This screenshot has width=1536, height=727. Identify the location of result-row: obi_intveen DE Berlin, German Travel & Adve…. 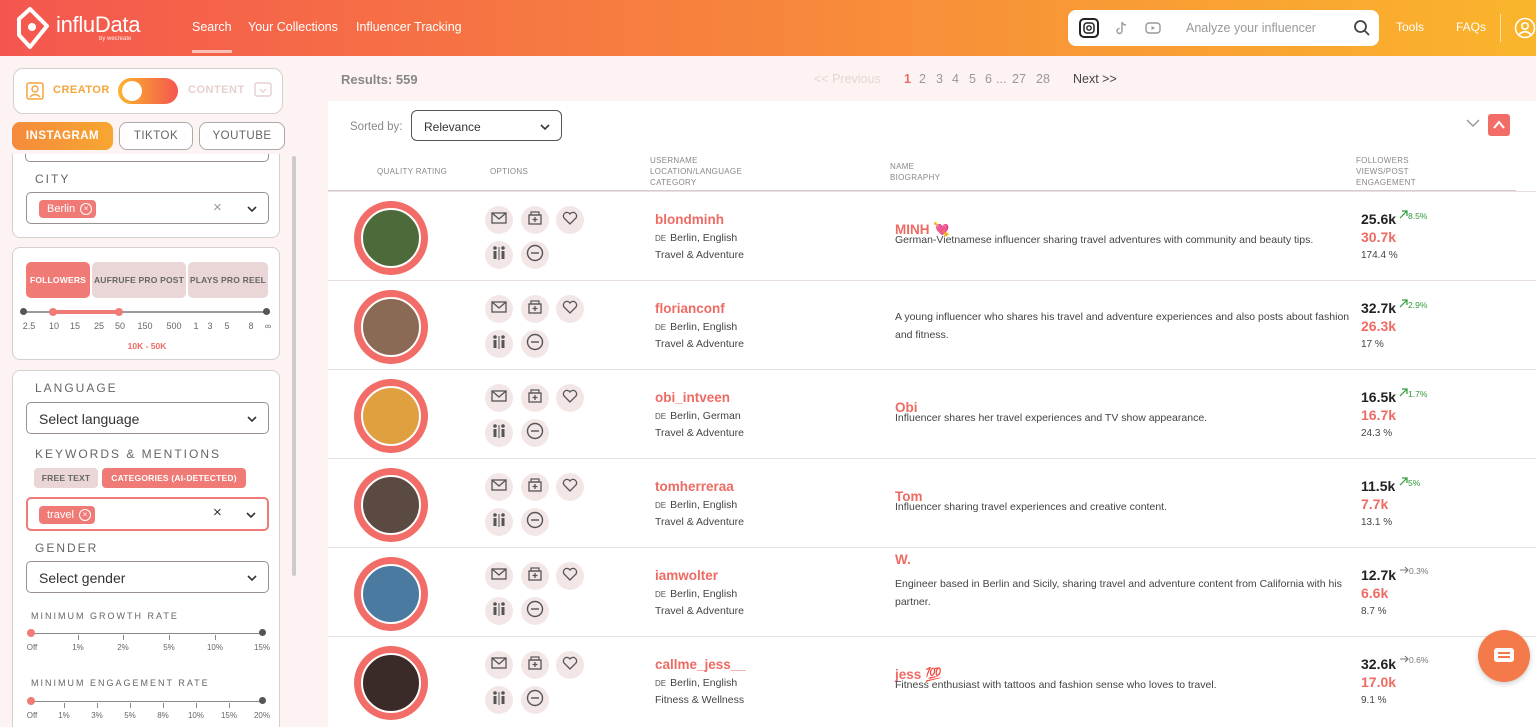
(932, 413).